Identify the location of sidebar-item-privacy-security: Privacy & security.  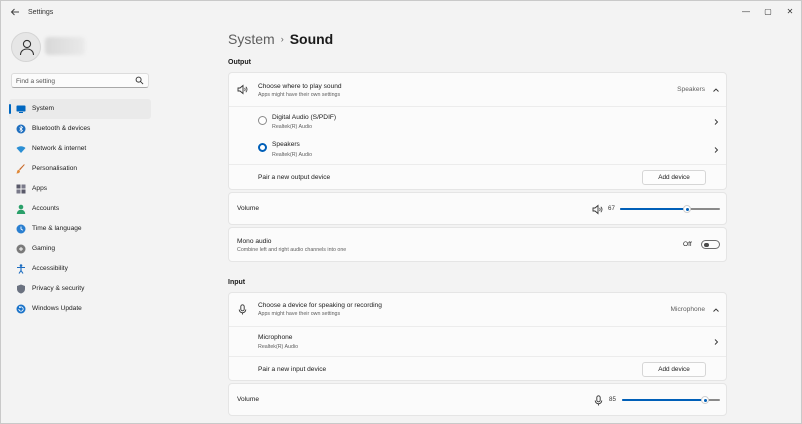
(80, 289).